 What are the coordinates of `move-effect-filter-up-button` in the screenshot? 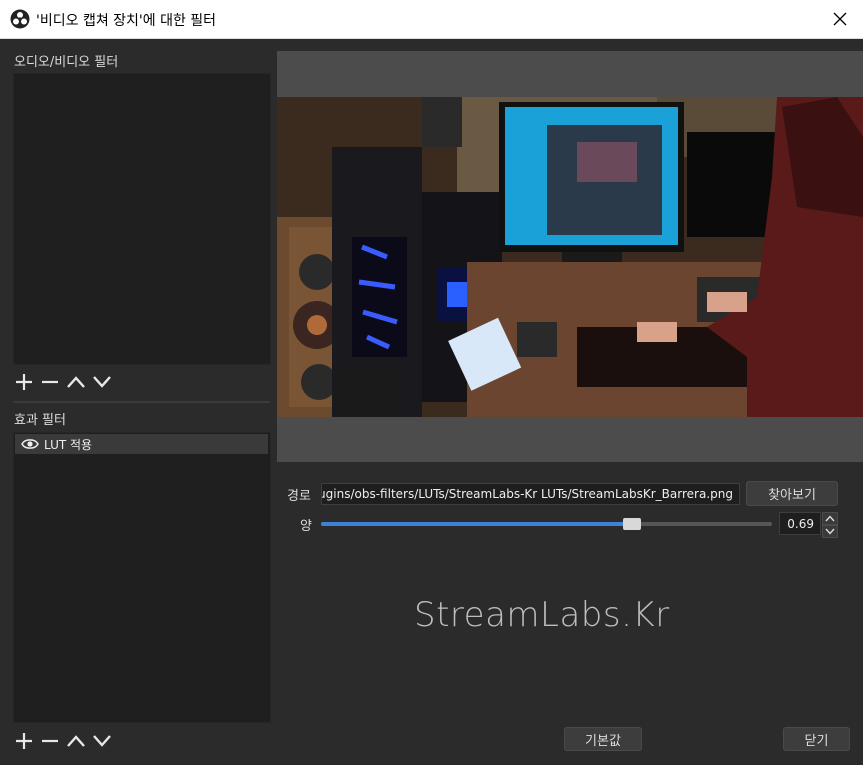 It's located at (76, 741).